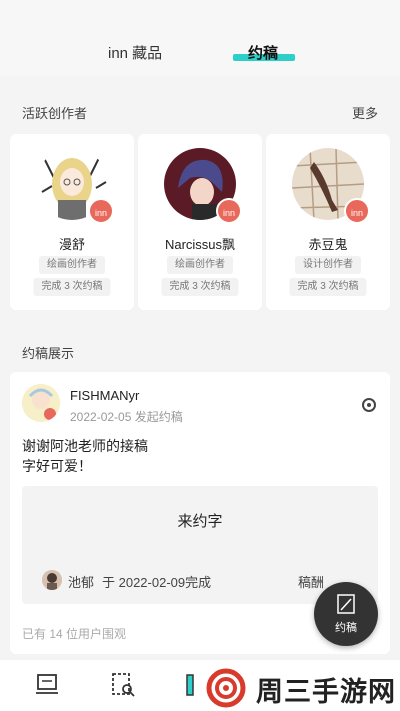  What do you see at coordinates (81, 582) in the screenshot?
I see `commission-author: 池郁` at bounding box center [81, 582].